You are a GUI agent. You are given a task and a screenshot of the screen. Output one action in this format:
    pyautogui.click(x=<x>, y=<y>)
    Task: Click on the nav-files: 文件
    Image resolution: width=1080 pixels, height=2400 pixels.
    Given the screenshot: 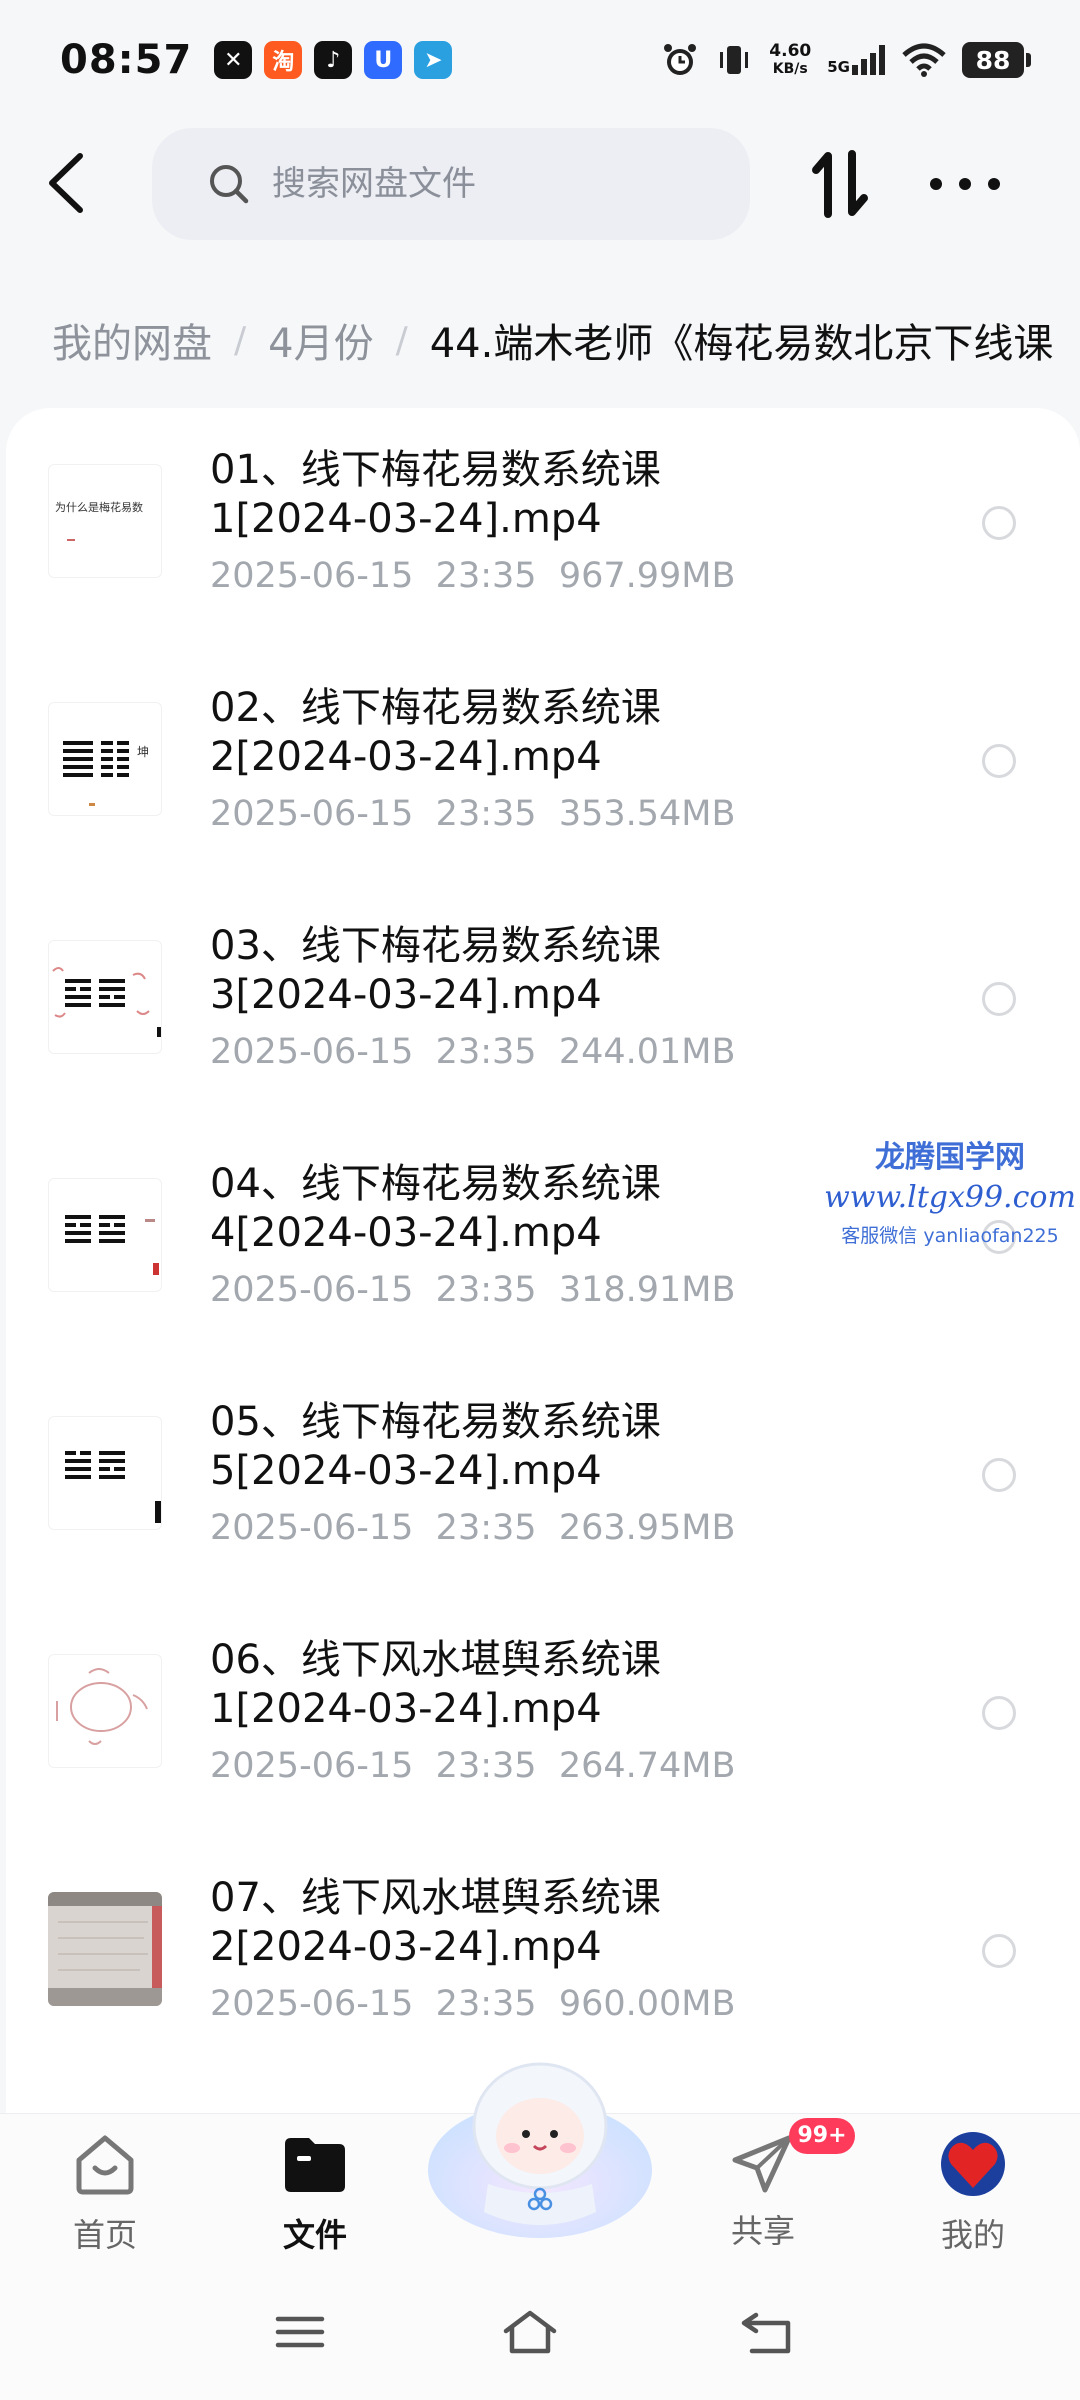 What is the action you would take?
    pyautogui.click(x=315, y=2193)
    